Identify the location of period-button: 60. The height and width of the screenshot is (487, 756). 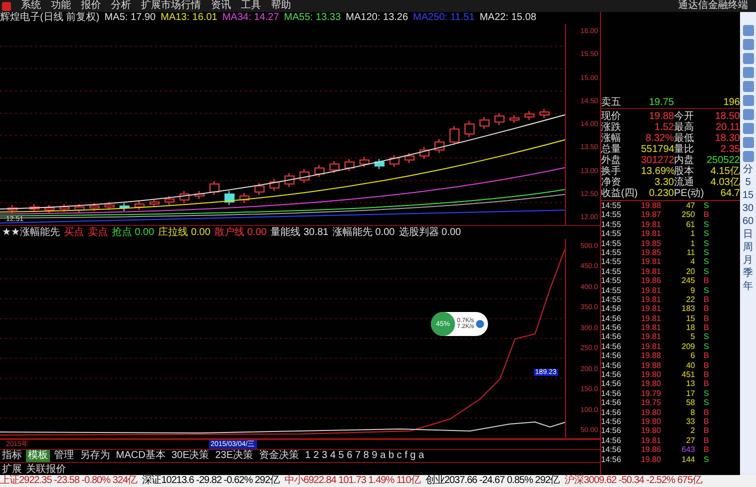
(748, 222).